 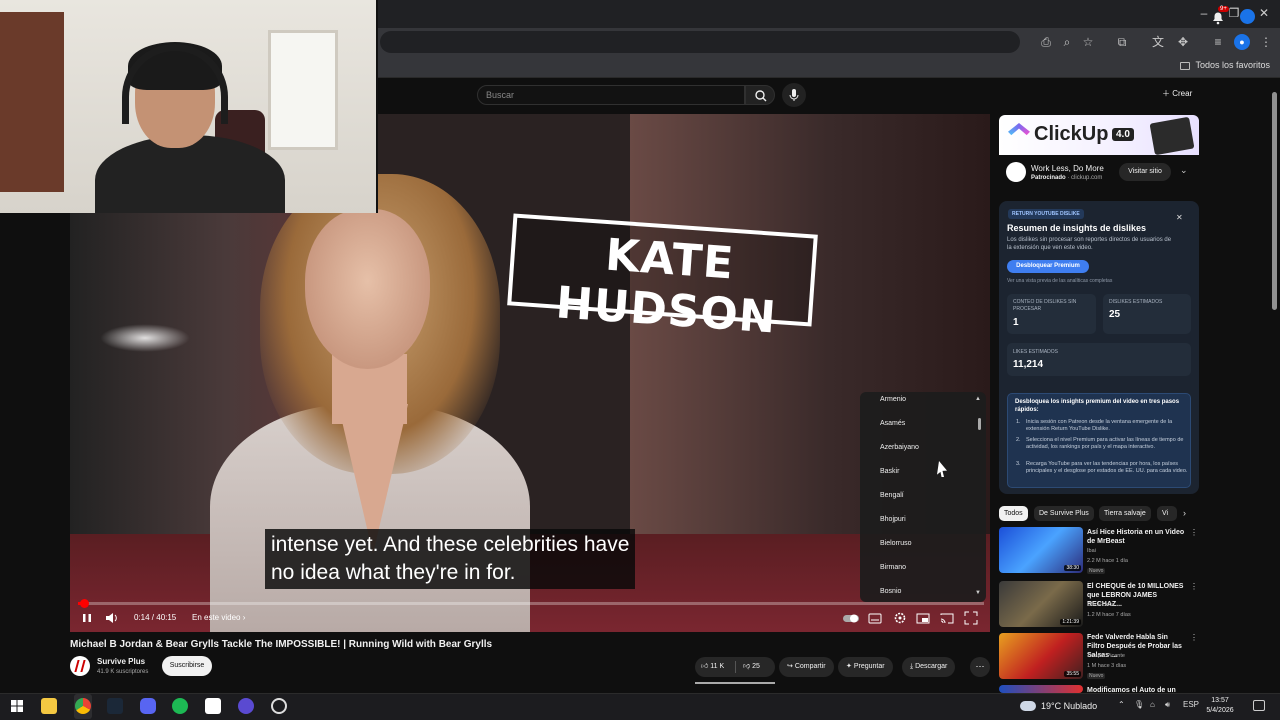 I want to click on all-favorites-link: Todos los favoritos, so click(x=1225, y=65).